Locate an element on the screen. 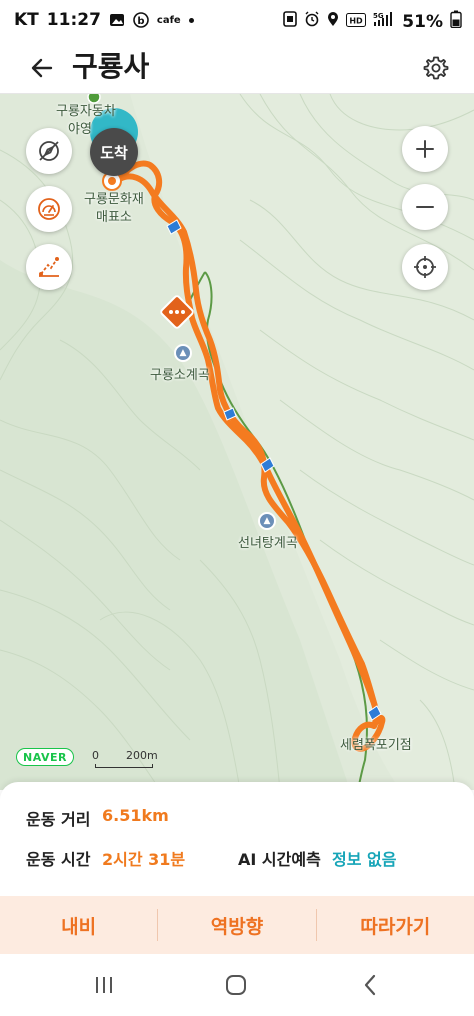 This screenshot has height=1016, width=474. recent-apps-button is located at coordinates (104, 985).